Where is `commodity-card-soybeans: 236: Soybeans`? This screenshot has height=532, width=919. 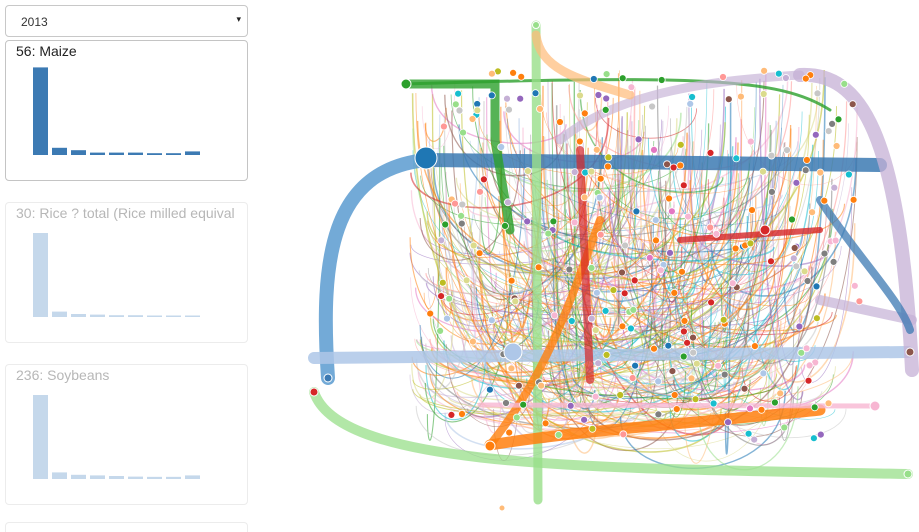 commodity-card-soybeans: 236: Soybeans is located at coordinates (126, 434).